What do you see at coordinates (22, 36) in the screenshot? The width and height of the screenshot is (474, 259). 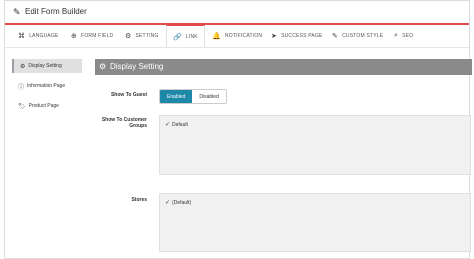 I see `language-icon: ⌘` at bounding box center [22, 36].